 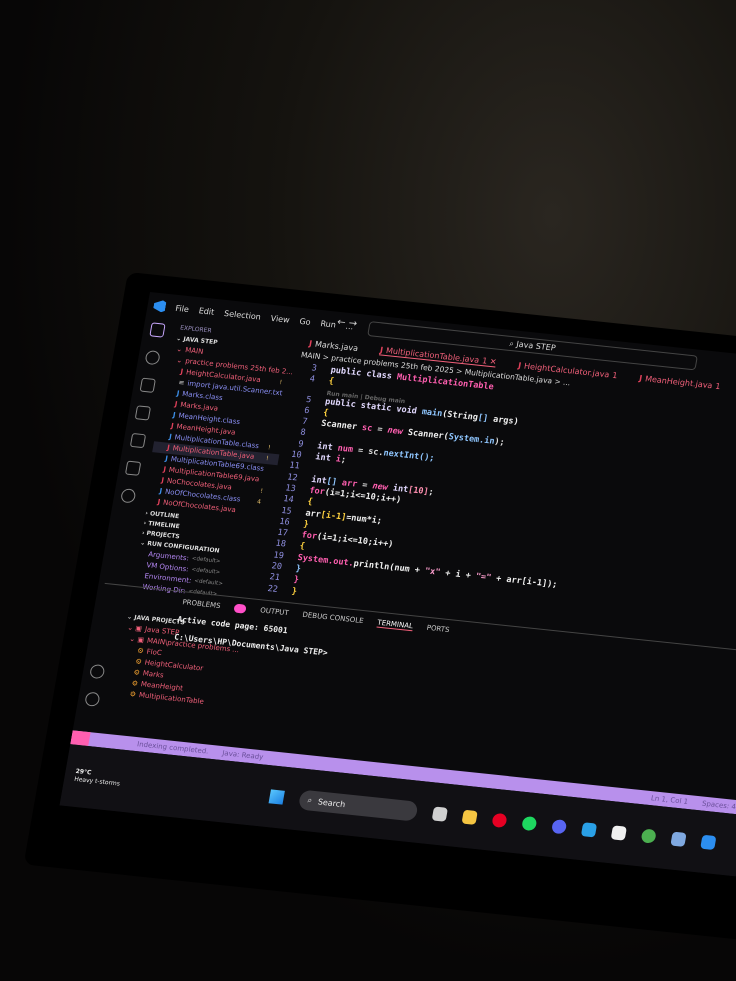 I want to click on search-icon, so click(x=152, y=357).